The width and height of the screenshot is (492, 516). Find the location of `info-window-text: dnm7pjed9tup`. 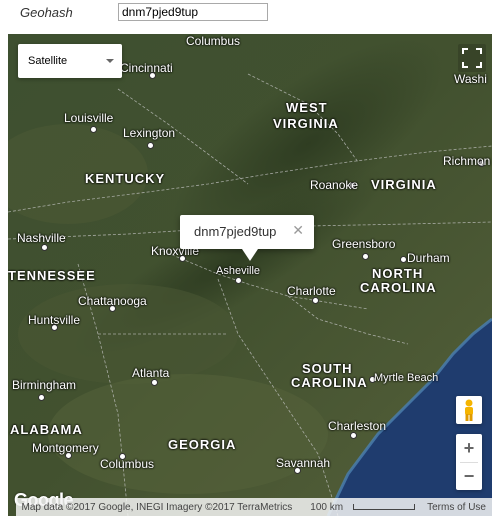

info-window-text: dnm7pjed9tup is located at coordinates (235, 231).